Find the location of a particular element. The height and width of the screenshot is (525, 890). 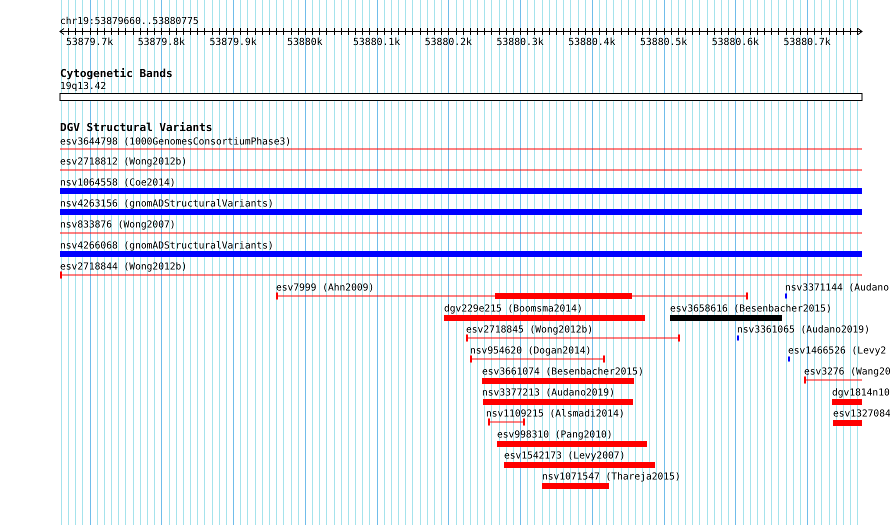

feature-label: nsv3377213 (Audano2019) is located at coordinates (548, 393).